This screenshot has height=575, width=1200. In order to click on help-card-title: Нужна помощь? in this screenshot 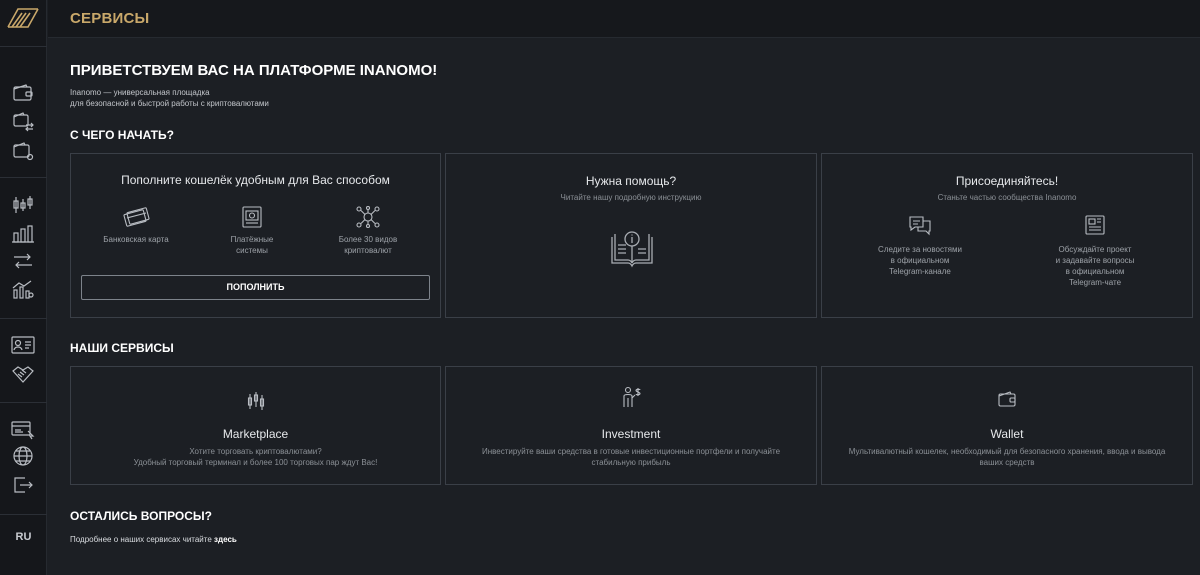, I will do `click(631, 181)`.